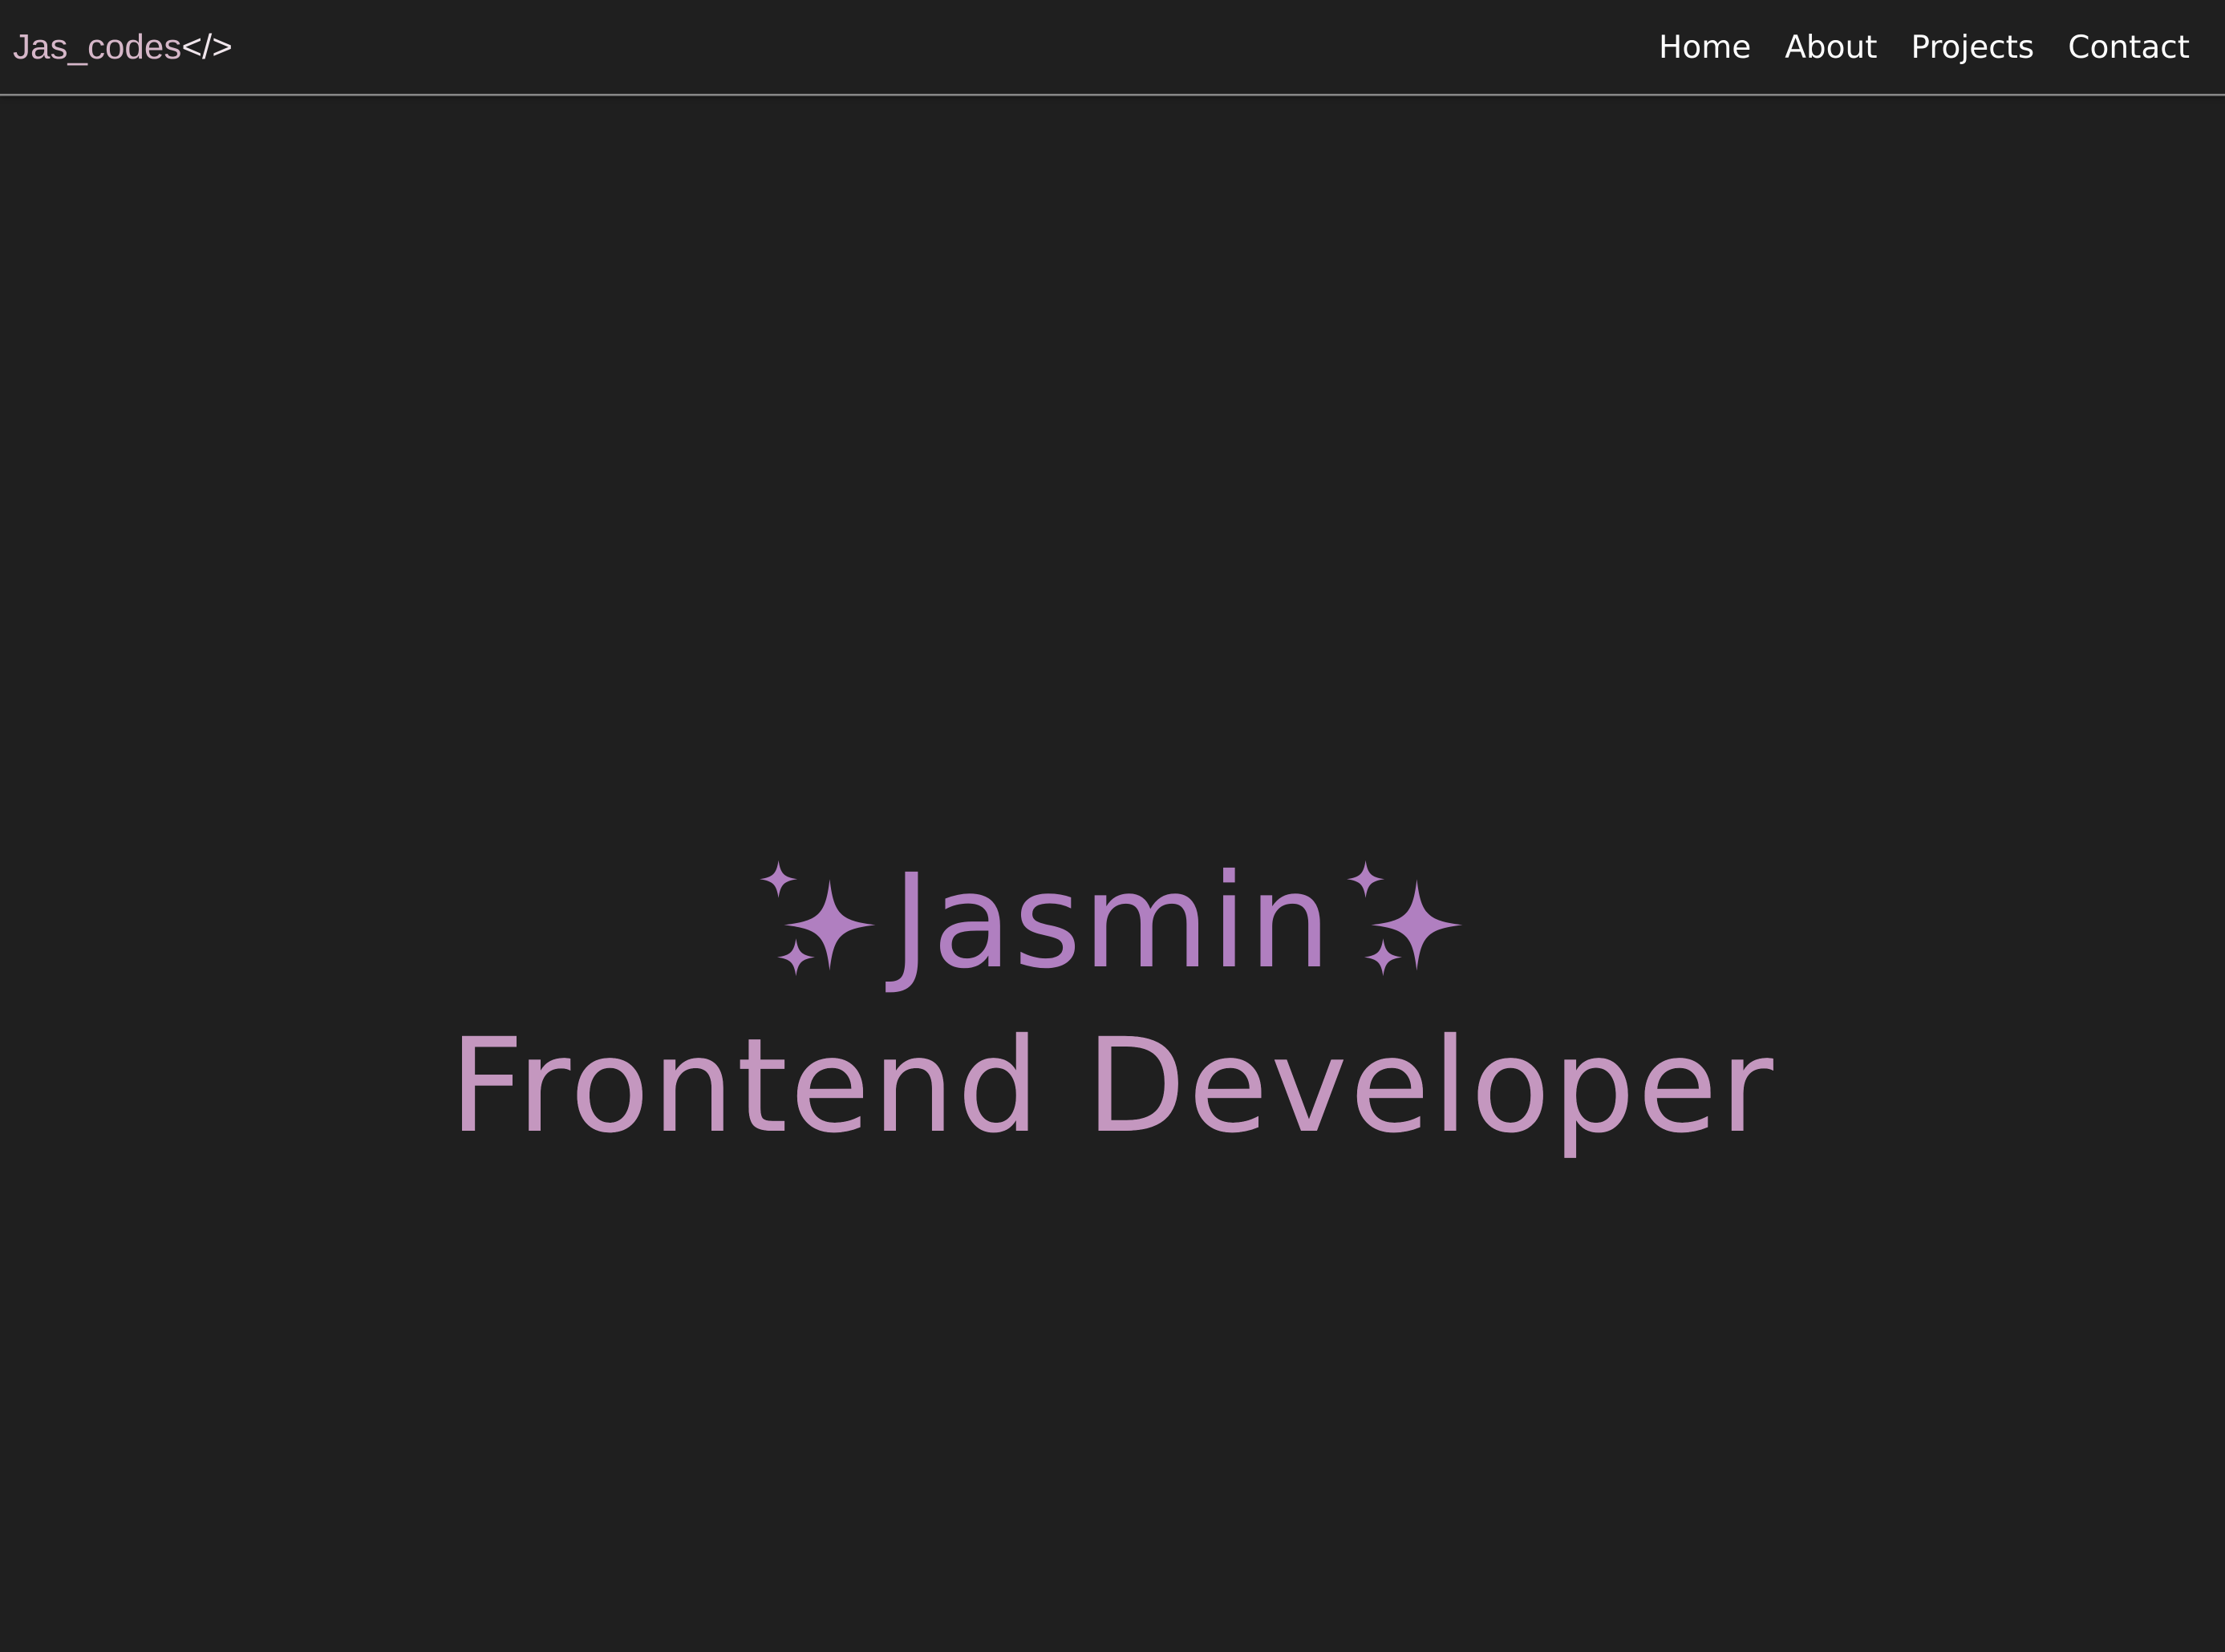 This screenshot has width=2225, height=1652. Describe the element at coordinates (1112, 1086) in the screenshot. I see `hero-title: Frontend Developer` at that location.